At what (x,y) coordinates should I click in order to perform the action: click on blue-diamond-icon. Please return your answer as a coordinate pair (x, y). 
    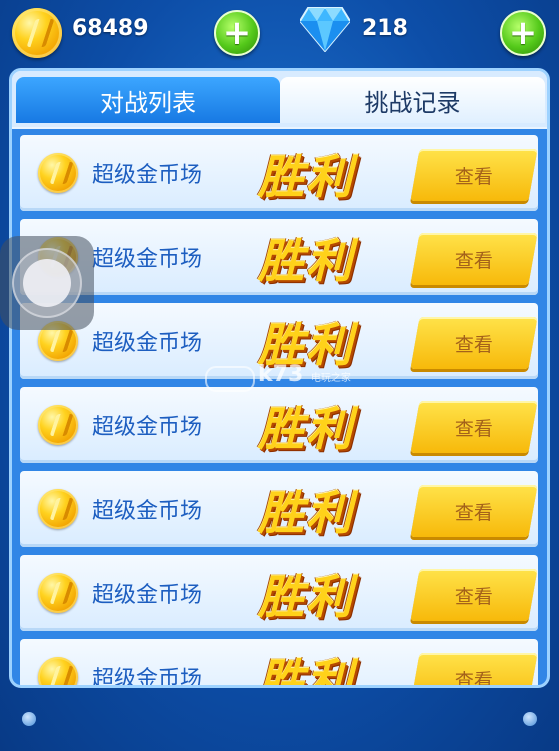
    Looking at the image, I should click on (325, 29).